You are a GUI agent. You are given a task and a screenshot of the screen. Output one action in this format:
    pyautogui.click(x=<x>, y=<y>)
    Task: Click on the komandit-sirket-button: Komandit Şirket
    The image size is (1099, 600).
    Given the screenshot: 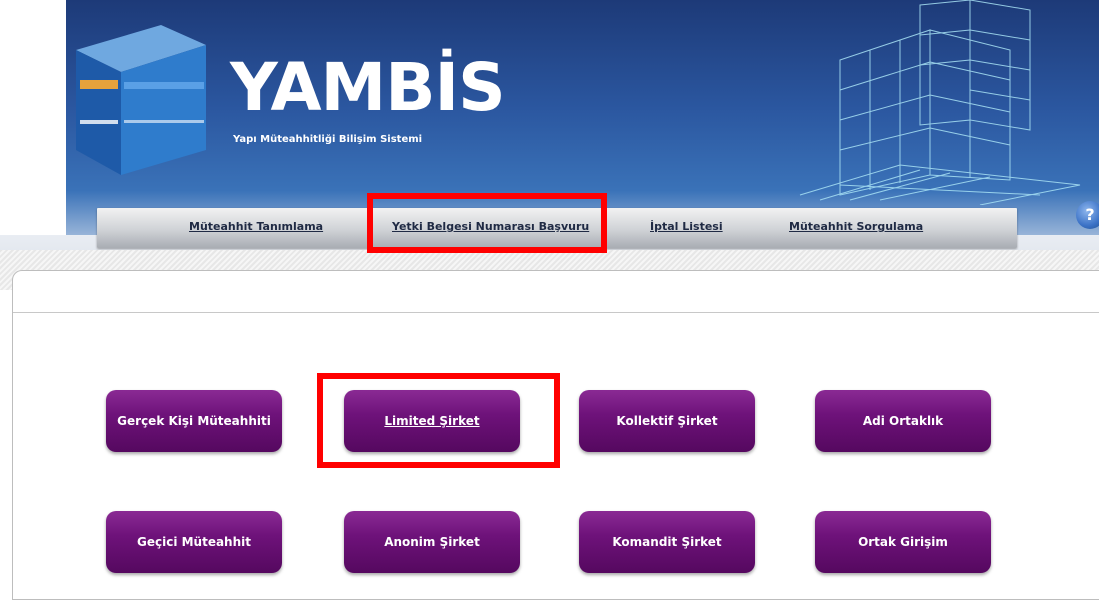 What is the action you would take?
    pyautogui.click(x=667, y=542)
    